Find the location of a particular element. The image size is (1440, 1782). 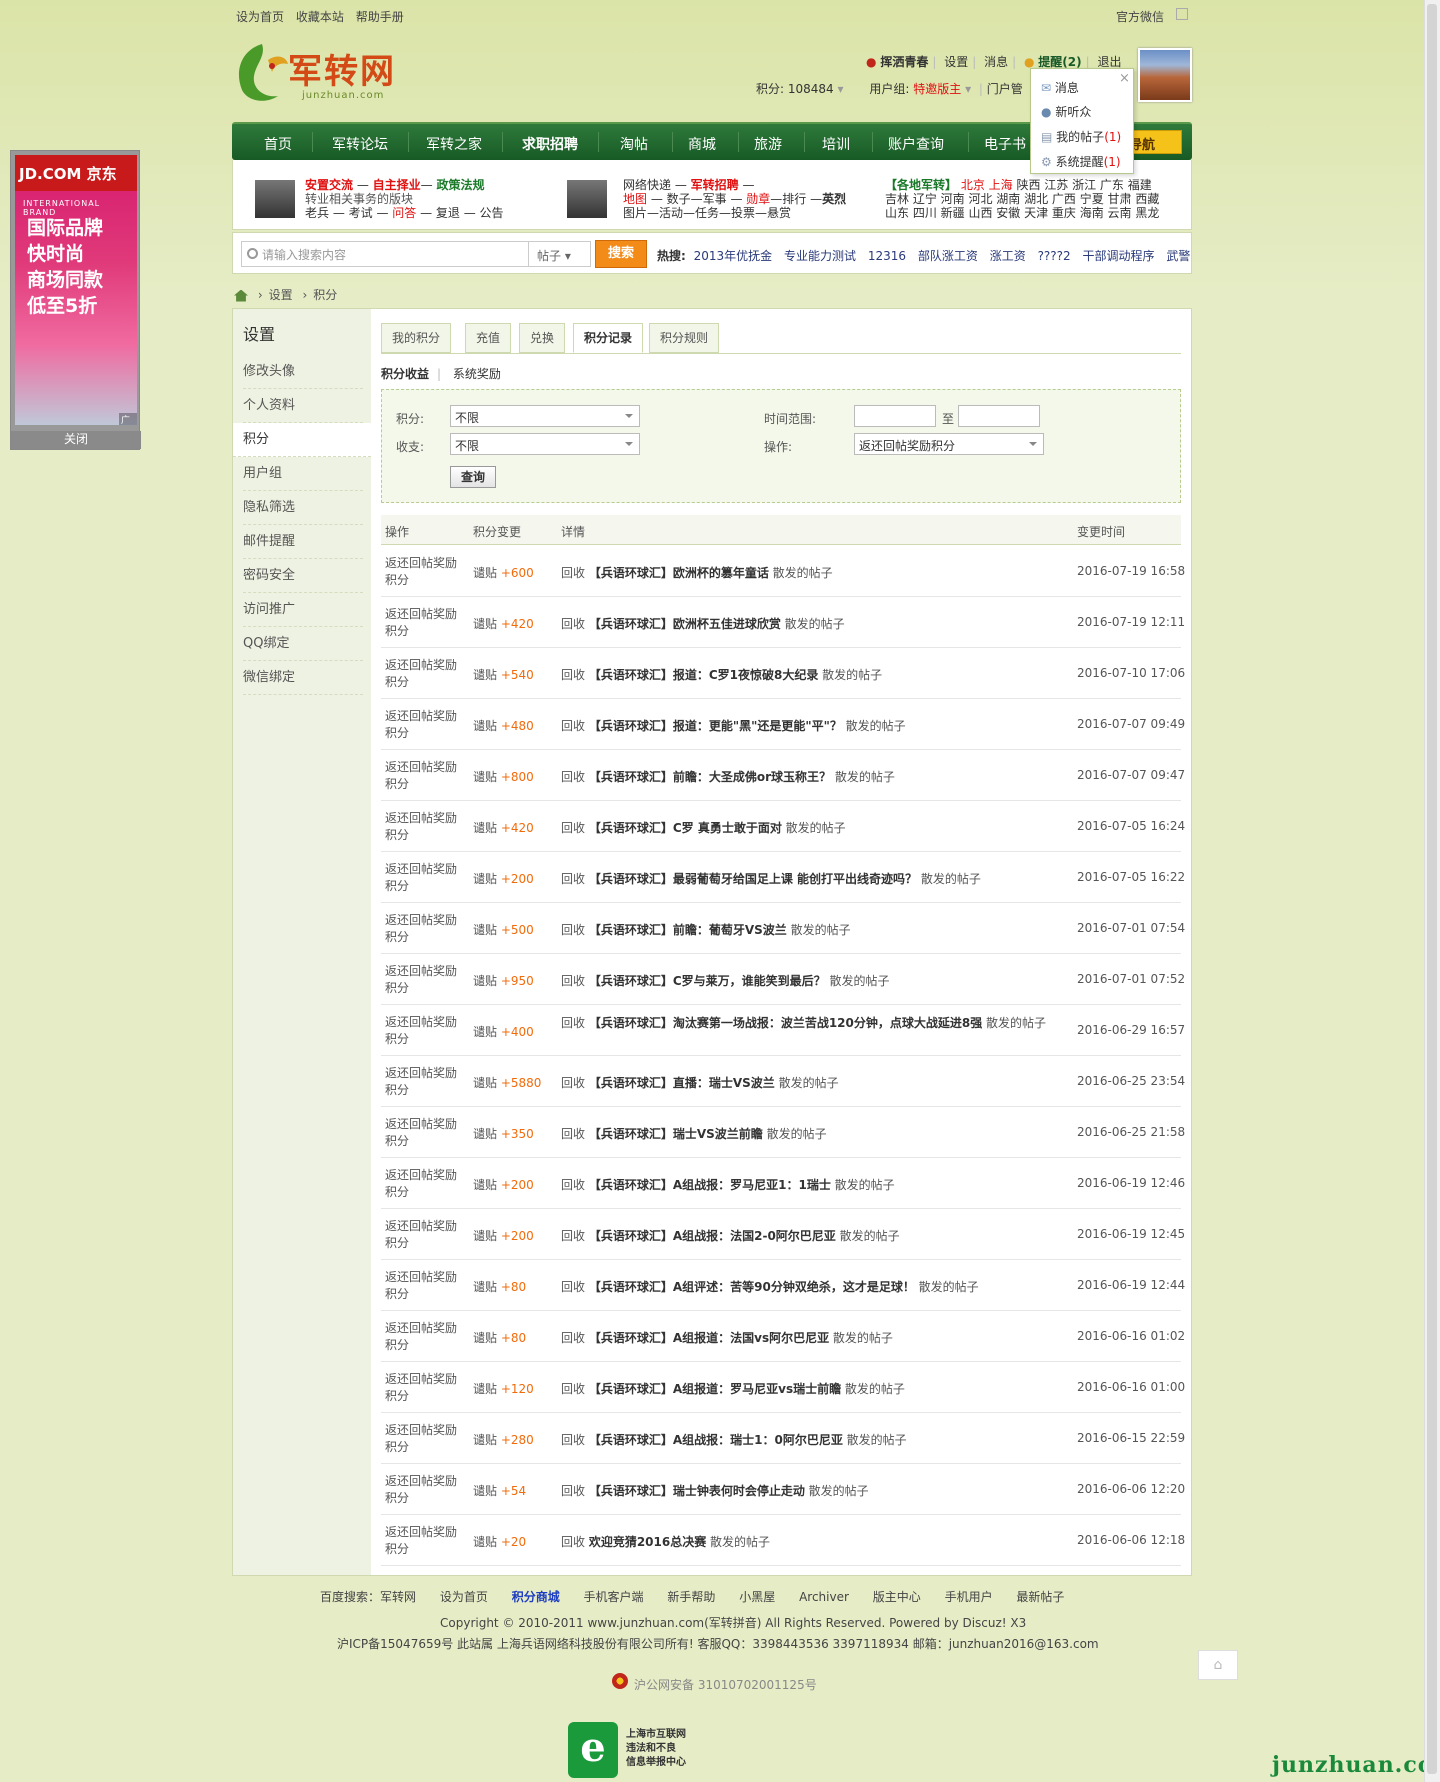

hot-search-item: 部队涨工资 is located at coordinates (948, 256).